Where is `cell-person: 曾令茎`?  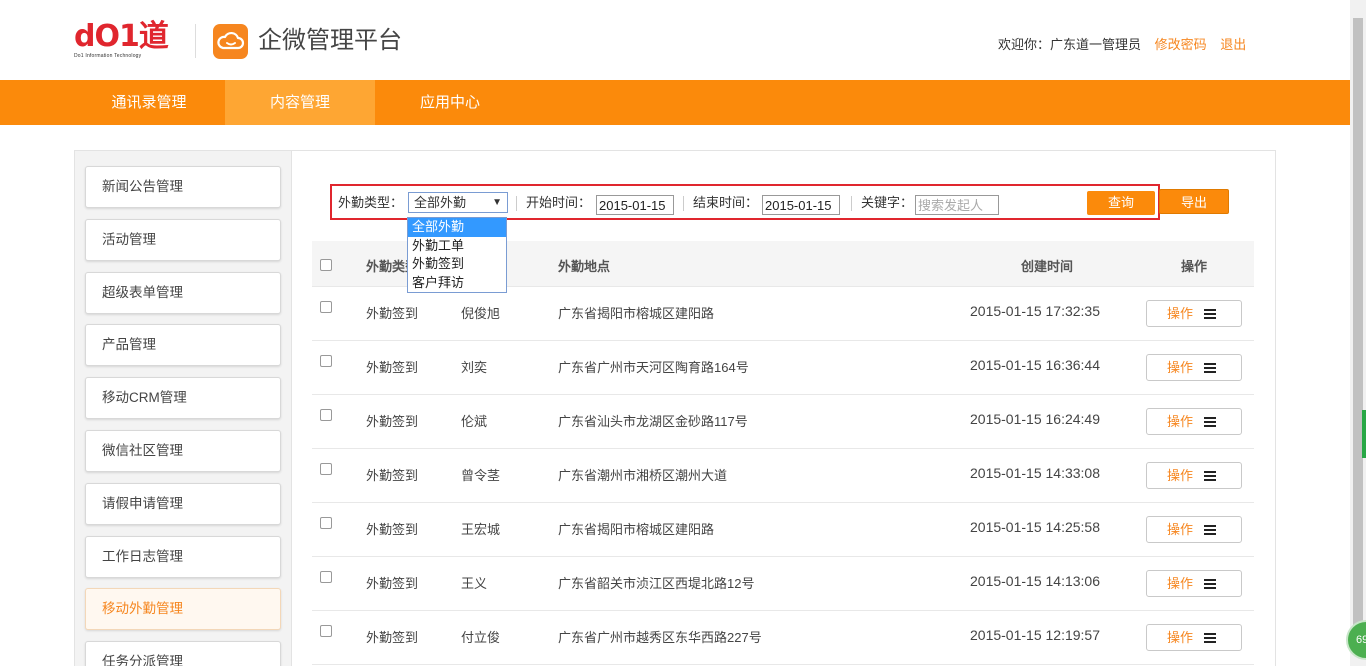 cell-person: 曾令茎 is located at coordinates (481, 475).